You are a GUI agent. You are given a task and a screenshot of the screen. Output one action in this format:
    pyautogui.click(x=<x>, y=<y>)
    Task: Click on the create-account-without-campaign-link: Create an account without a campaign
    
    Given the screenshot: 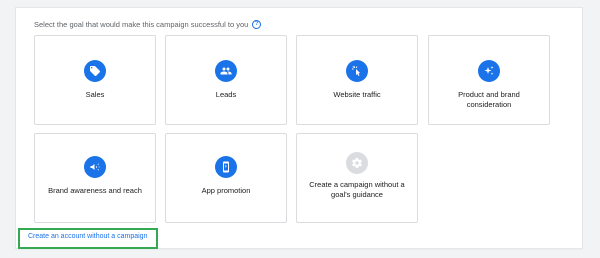 What is the action you would take?
    pyautogui.click(x=87, y=236)
    